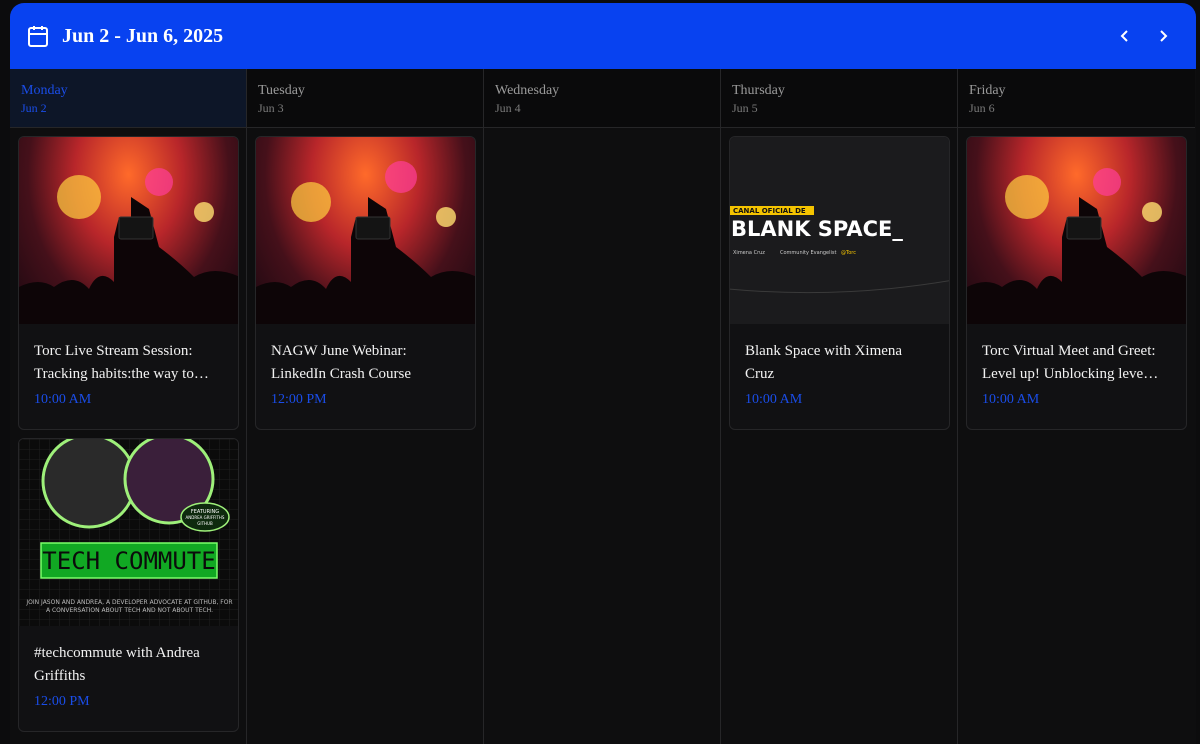  I want to click on chevron-right-icon, so click(1164, 36).